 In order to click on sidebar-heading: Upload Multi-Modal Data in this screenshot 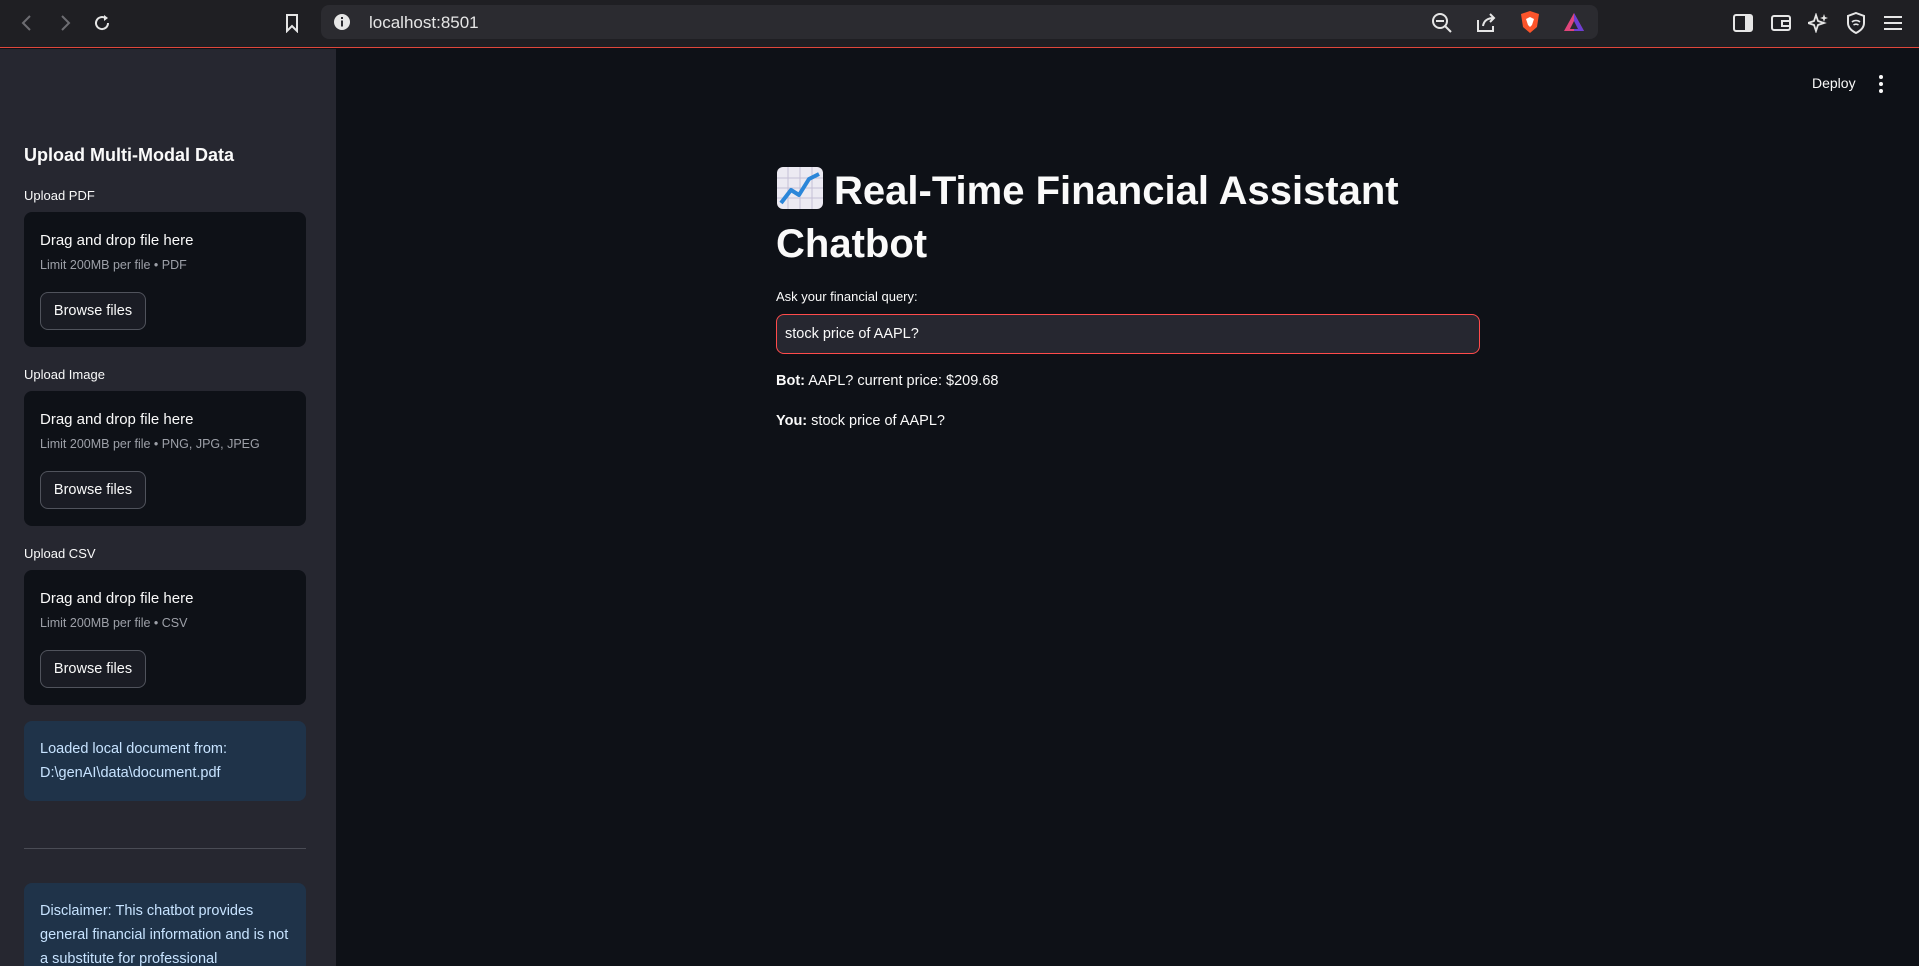, I will do `click(129, 155)`.